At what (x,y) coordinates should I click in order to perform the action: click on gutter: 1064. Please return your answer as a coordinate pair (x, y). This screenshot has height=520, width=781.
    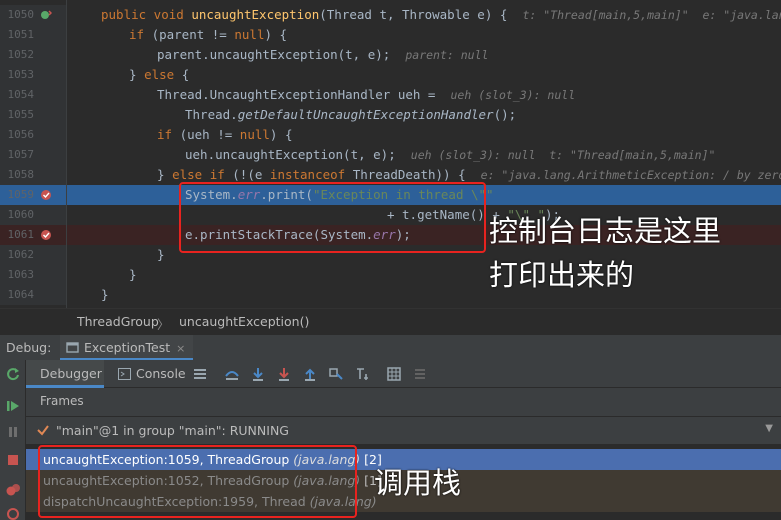
    Looking at the image, I should click on (33, 295).